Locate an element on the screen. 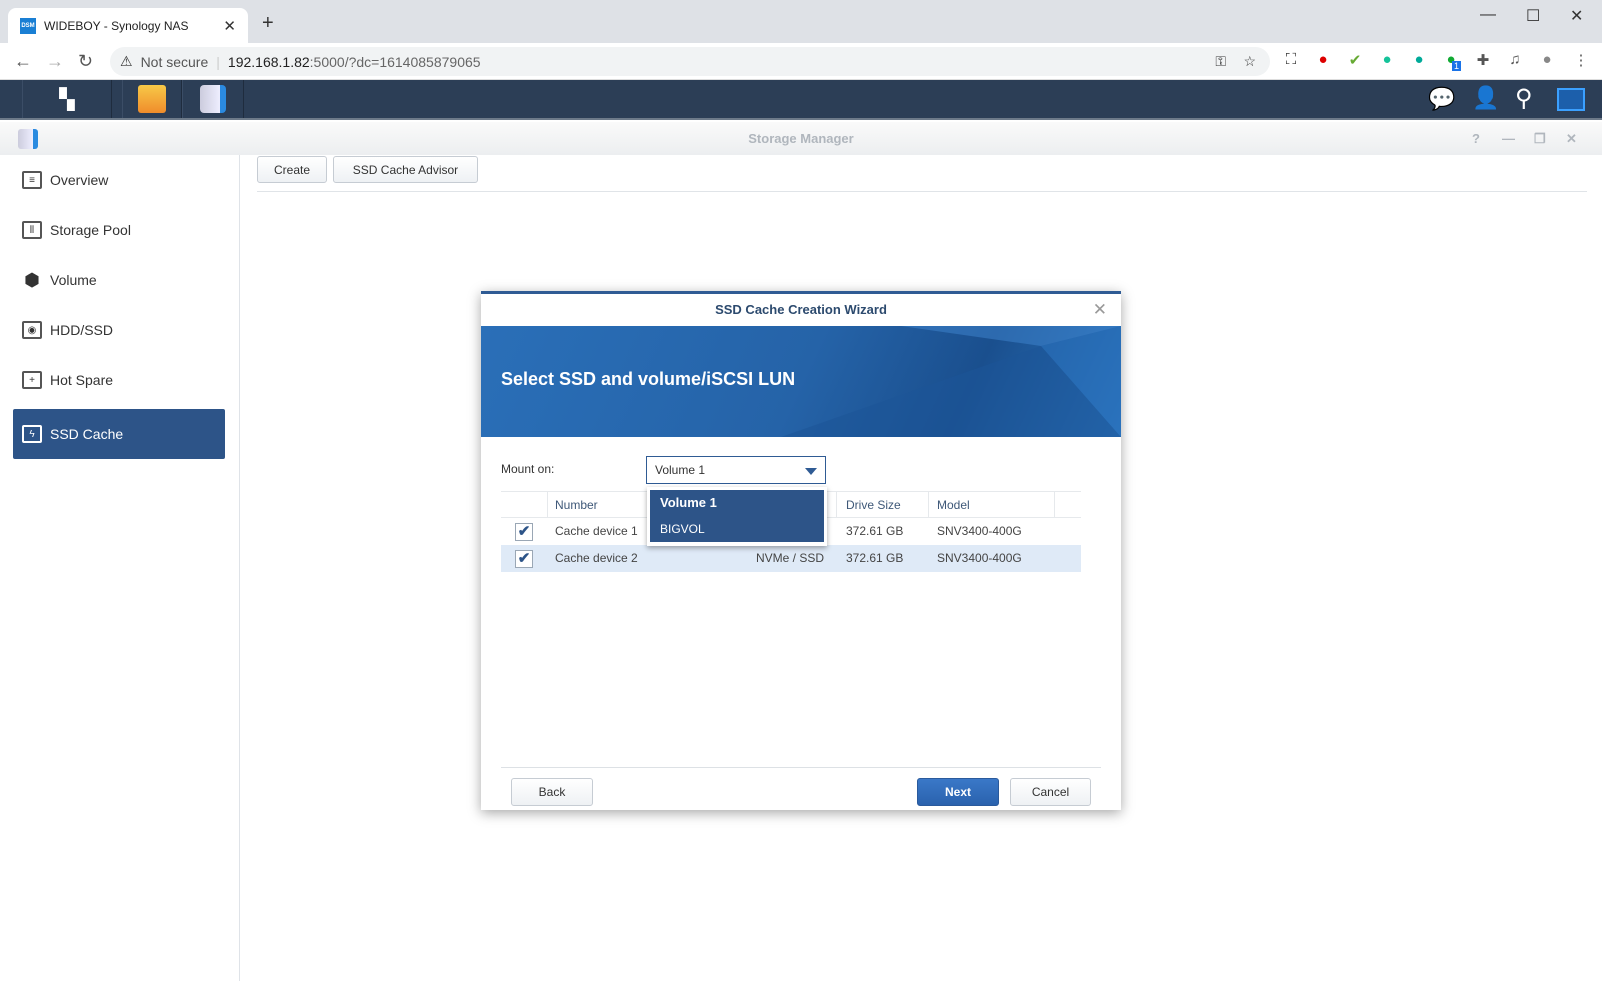  footer-divider is located at coordinates (801, 767).